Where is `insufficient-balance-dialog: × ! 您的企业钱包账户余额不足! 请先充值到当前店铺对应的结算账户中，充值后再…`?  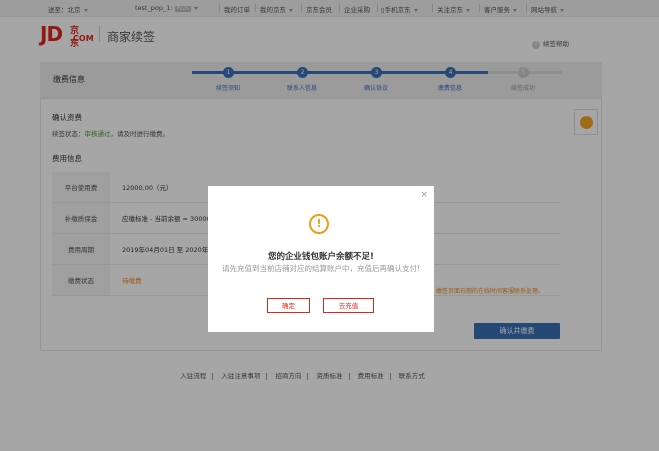
insufficient-balance-dialog: × ! 您的企业钱包账户余额不足! 请先充值到当前店铺对应的结算账户中，充值后再… is located at coordinates (321, 259).